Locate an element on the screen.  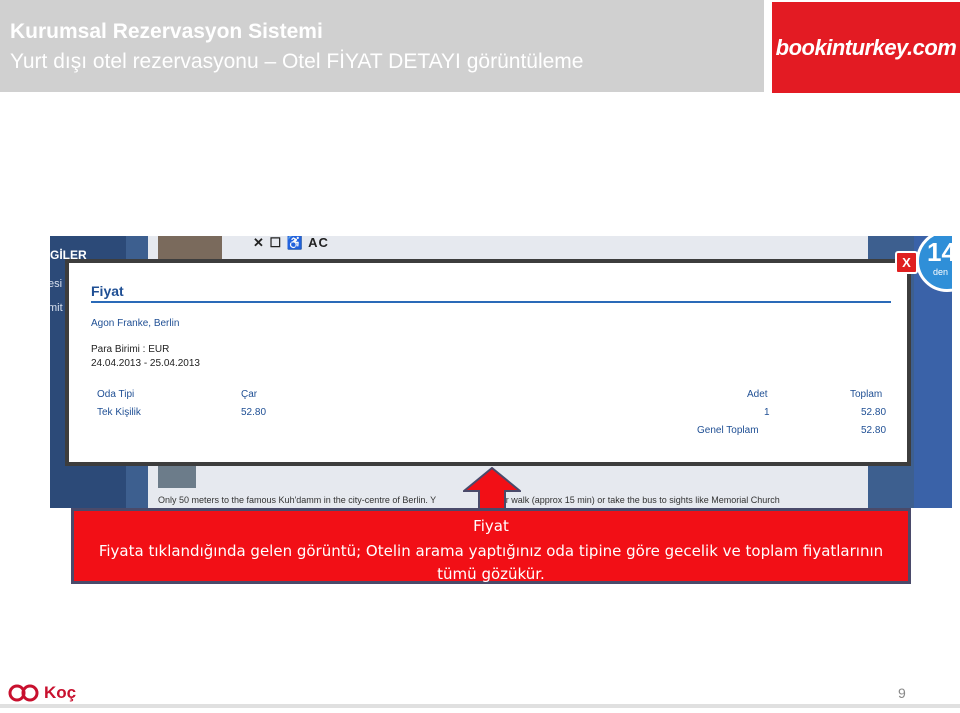
date-range: 24.04.2013 - 25.04.2013 is located at coordinates (145, 363).